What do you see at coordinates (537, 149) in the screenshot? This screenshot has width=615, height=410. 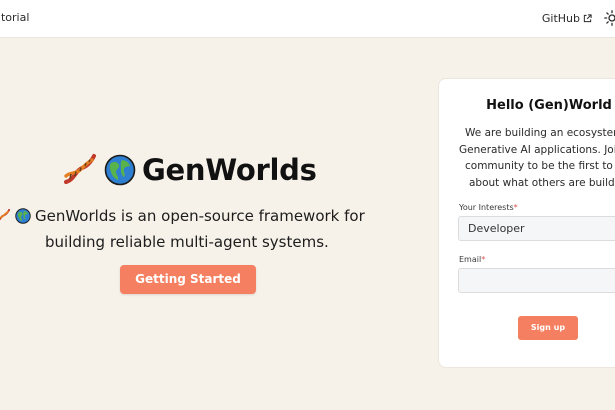 I see `card-text-line: Generative AI applications. Join` at bounding box center [537, 149].